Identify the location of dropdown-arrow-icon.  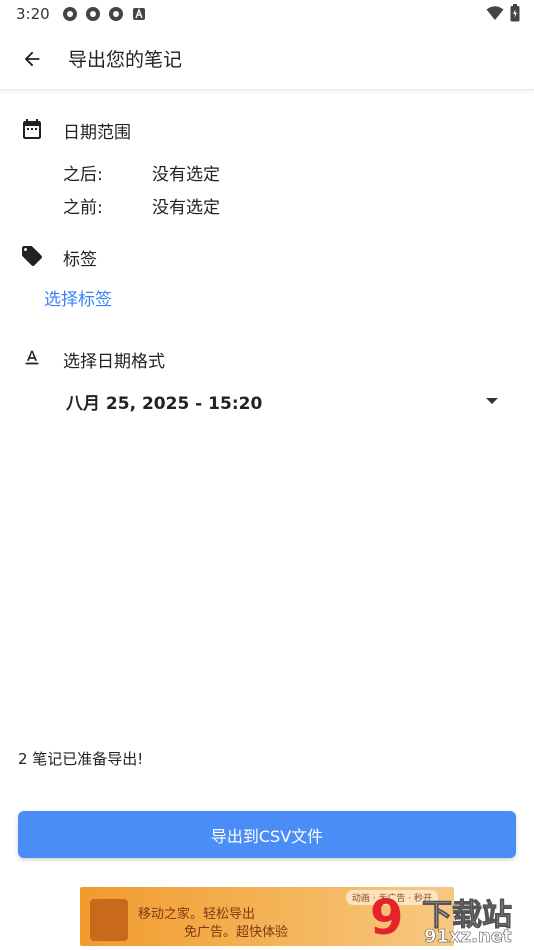
(492, 401).